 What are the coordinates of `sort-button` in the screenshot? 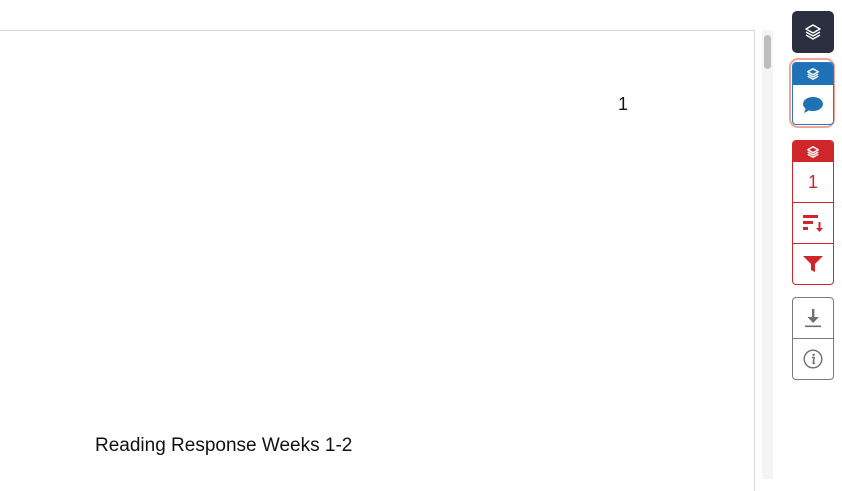 It's located at (813, 222).